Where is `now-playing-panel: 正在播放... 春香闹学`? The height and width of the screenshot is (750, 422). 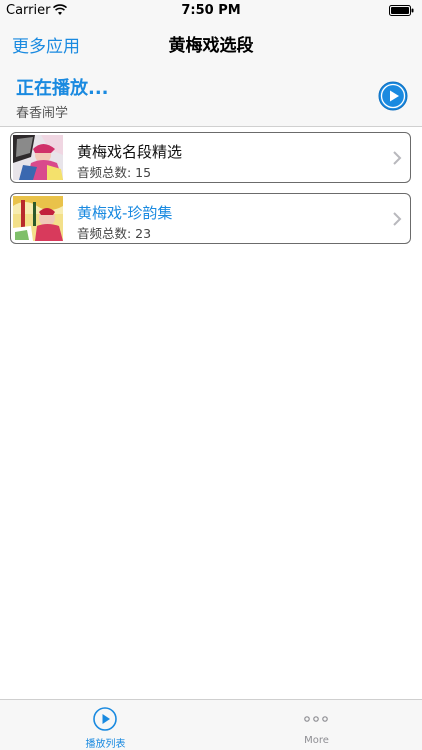
now-playing-panel: 正在播放... 春香闹学 is located at coordinates (211, 95).